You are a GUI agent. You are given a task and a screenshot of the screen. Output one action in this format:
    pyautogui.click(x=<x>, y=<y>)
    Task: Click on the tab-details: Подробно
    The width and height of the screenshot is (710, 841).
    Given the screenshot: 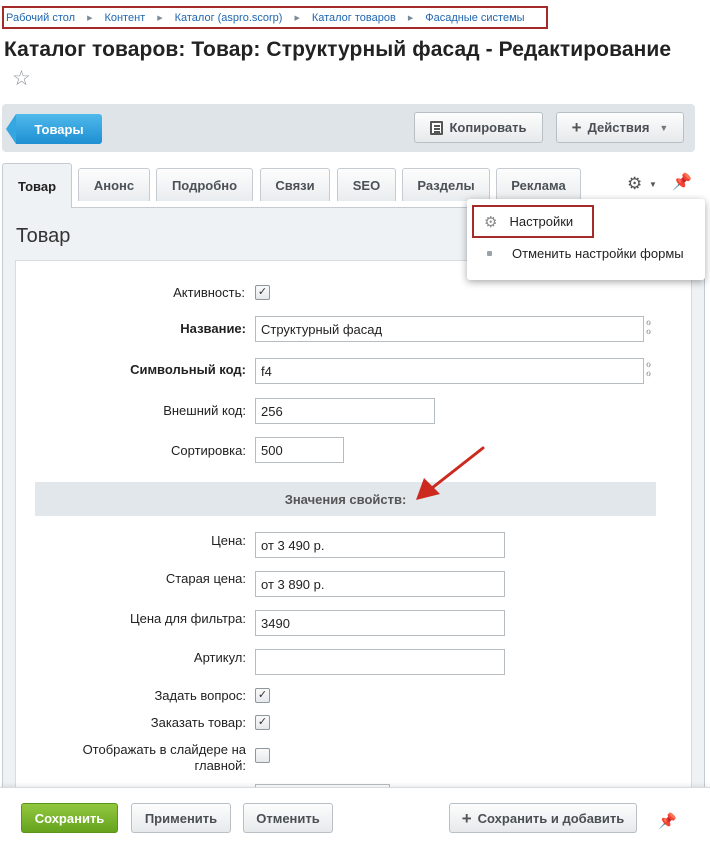 What is the action you would take?
    pyautogui.click(x=204, y=184)
    